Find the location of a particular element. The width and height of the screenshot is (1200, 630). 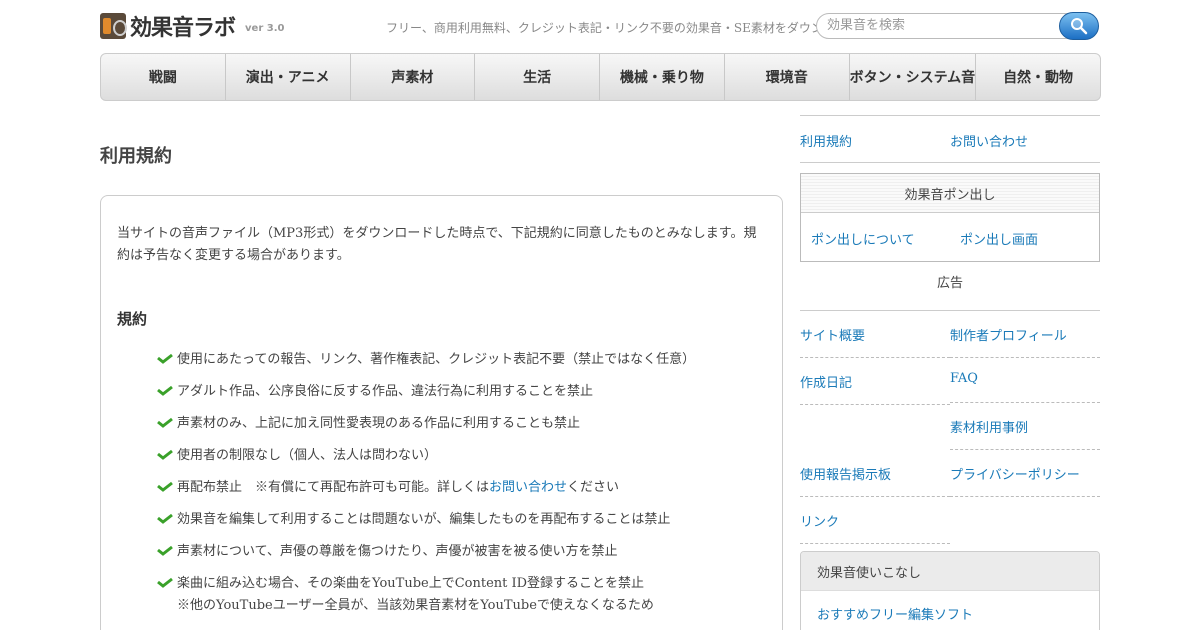

magnifier-icon is located at coordinates (1079, 26).